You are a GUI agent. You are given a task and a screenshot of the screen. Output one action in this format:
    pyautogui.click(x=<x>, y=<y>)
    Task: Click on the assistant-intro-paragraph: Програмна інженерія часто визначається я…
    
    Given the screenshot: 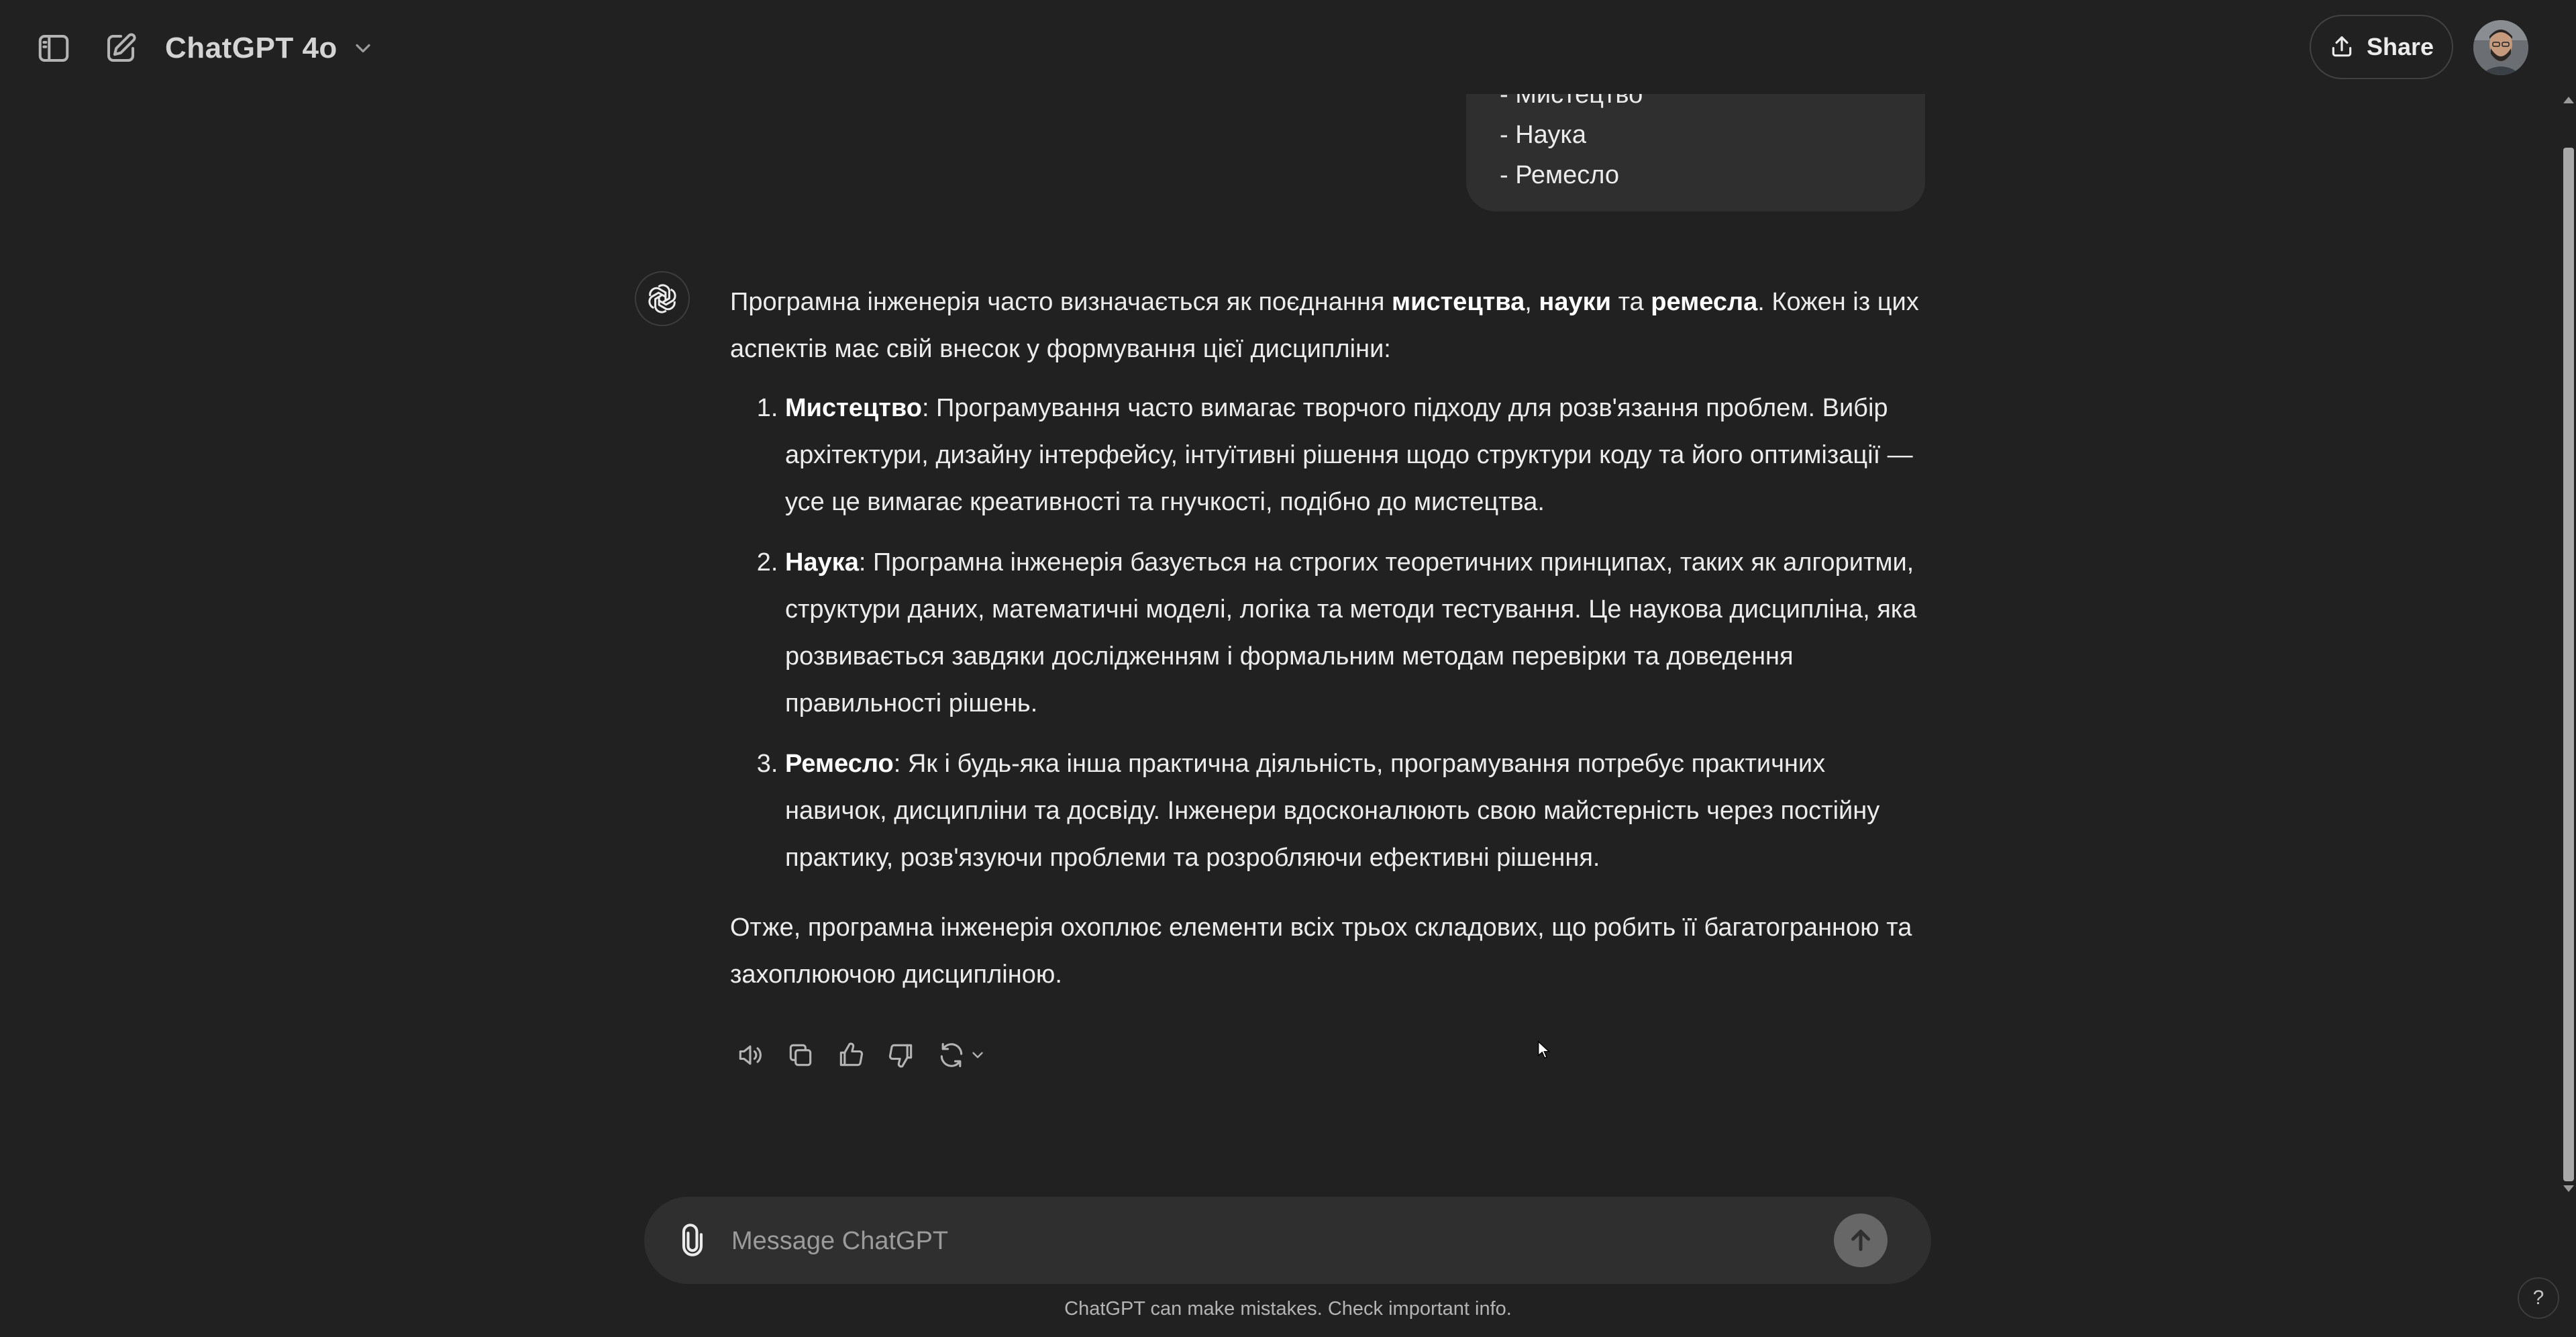 What is the action you would take?
    pyautogui.click(x=1330, y=326)
    